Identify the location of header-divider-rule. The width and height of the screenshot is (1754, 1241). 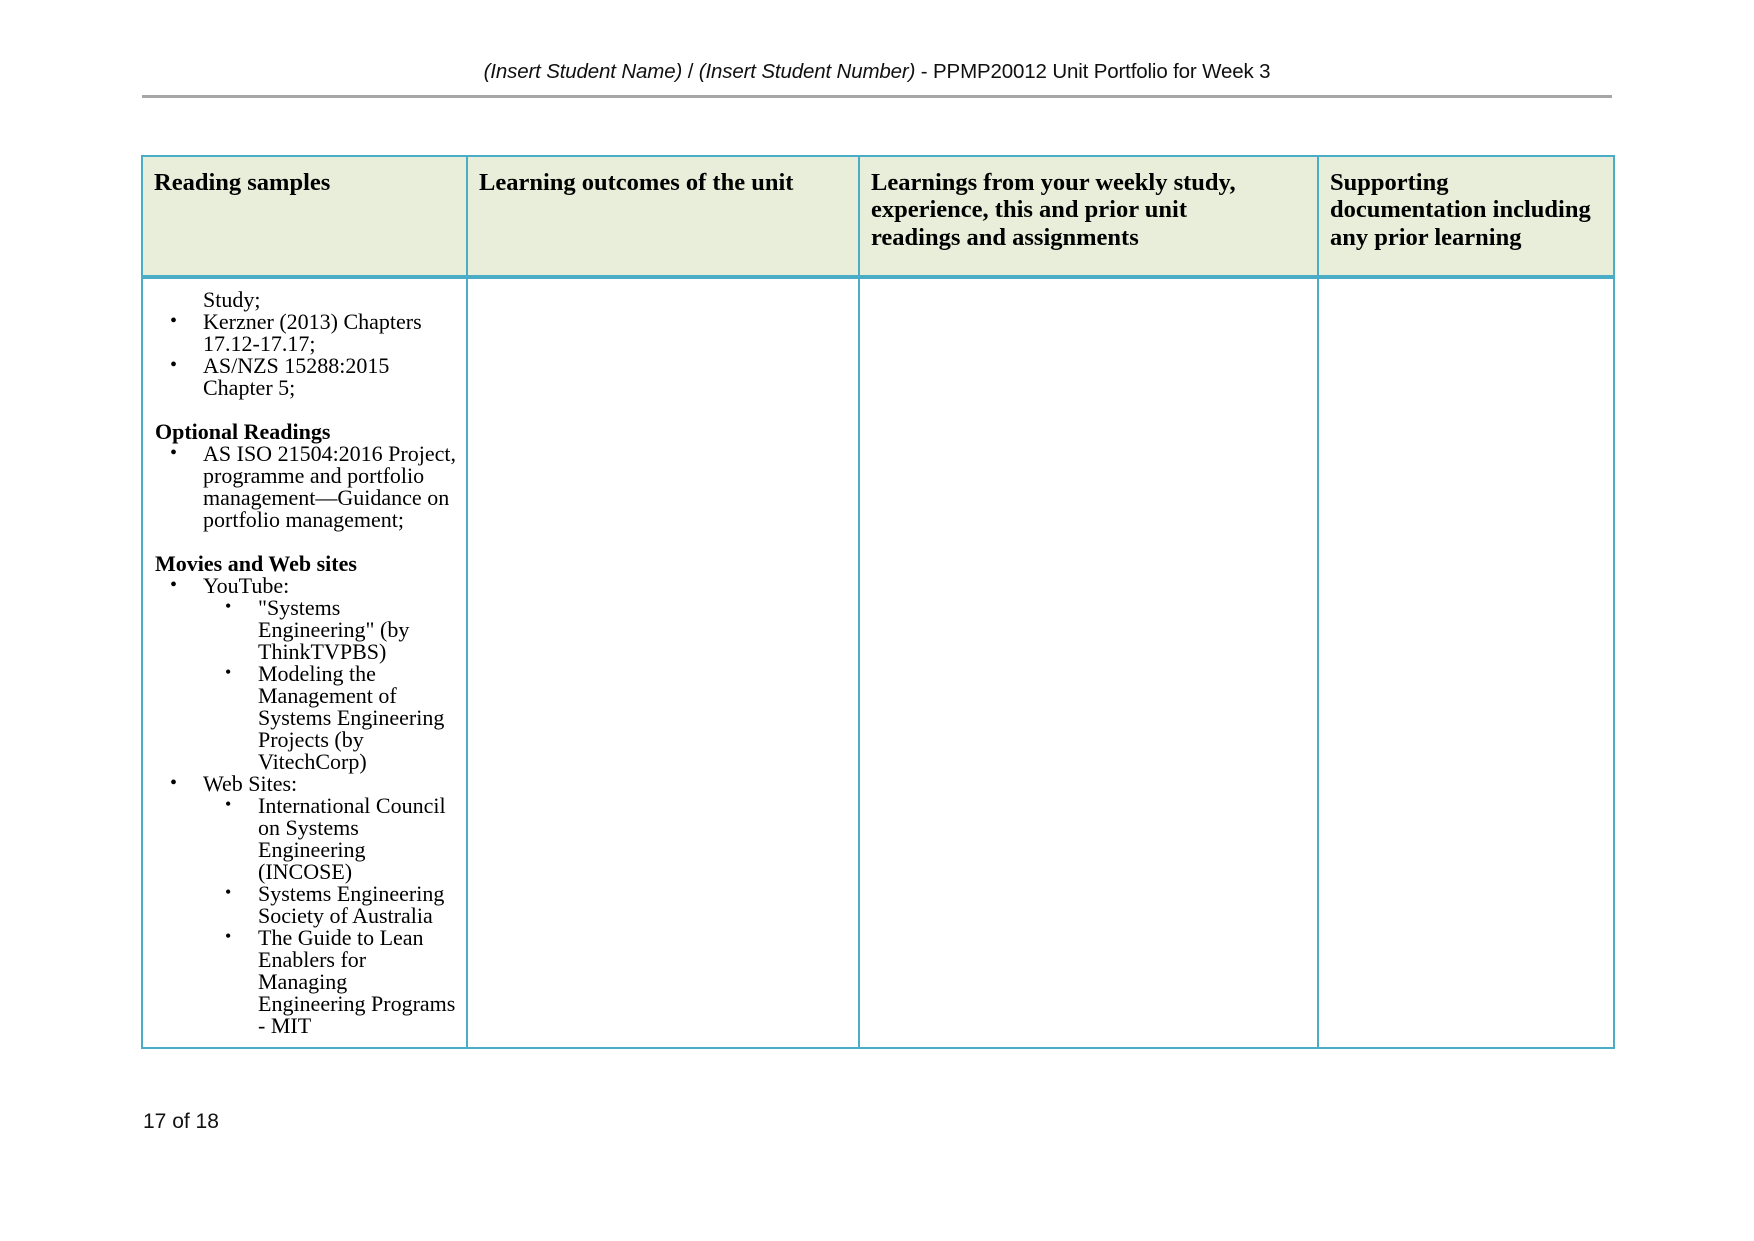
(877, 96).